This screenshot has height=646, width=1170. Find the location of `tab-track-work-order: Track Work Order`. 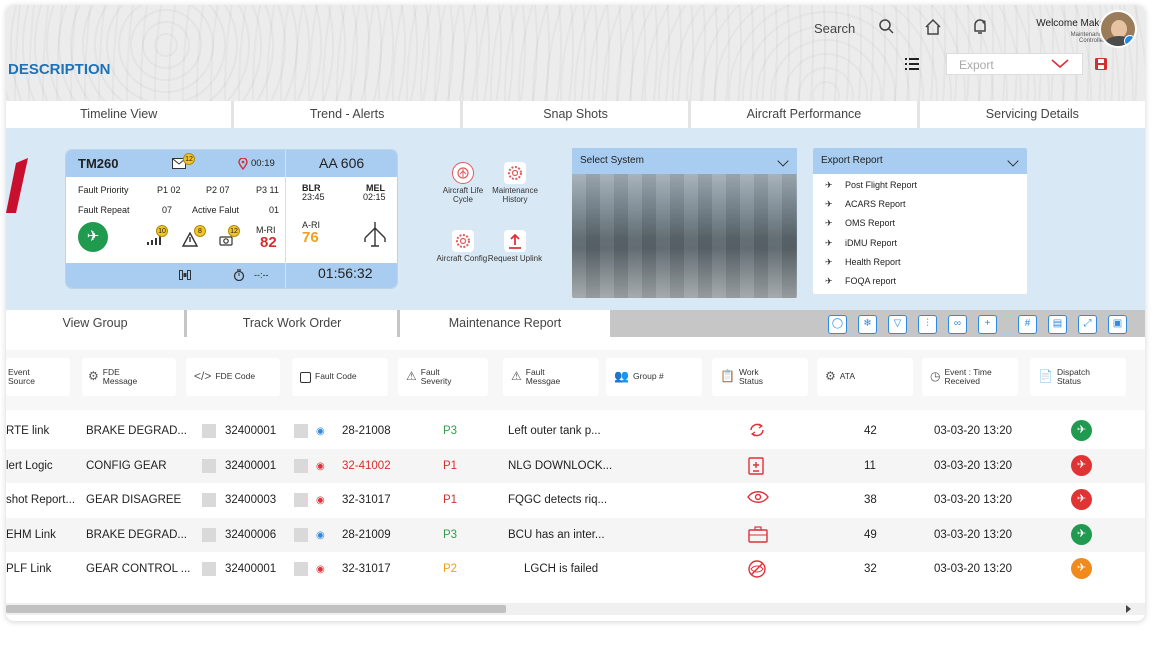

tab-track-work-order: Track Work Order is located at coordinates (292, 323).